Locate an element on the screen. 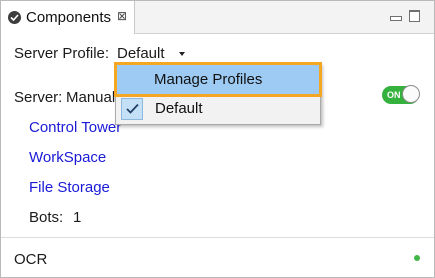 The image size is (435, 278). close-icon: ⊠ is located at coordinates (122, 16).